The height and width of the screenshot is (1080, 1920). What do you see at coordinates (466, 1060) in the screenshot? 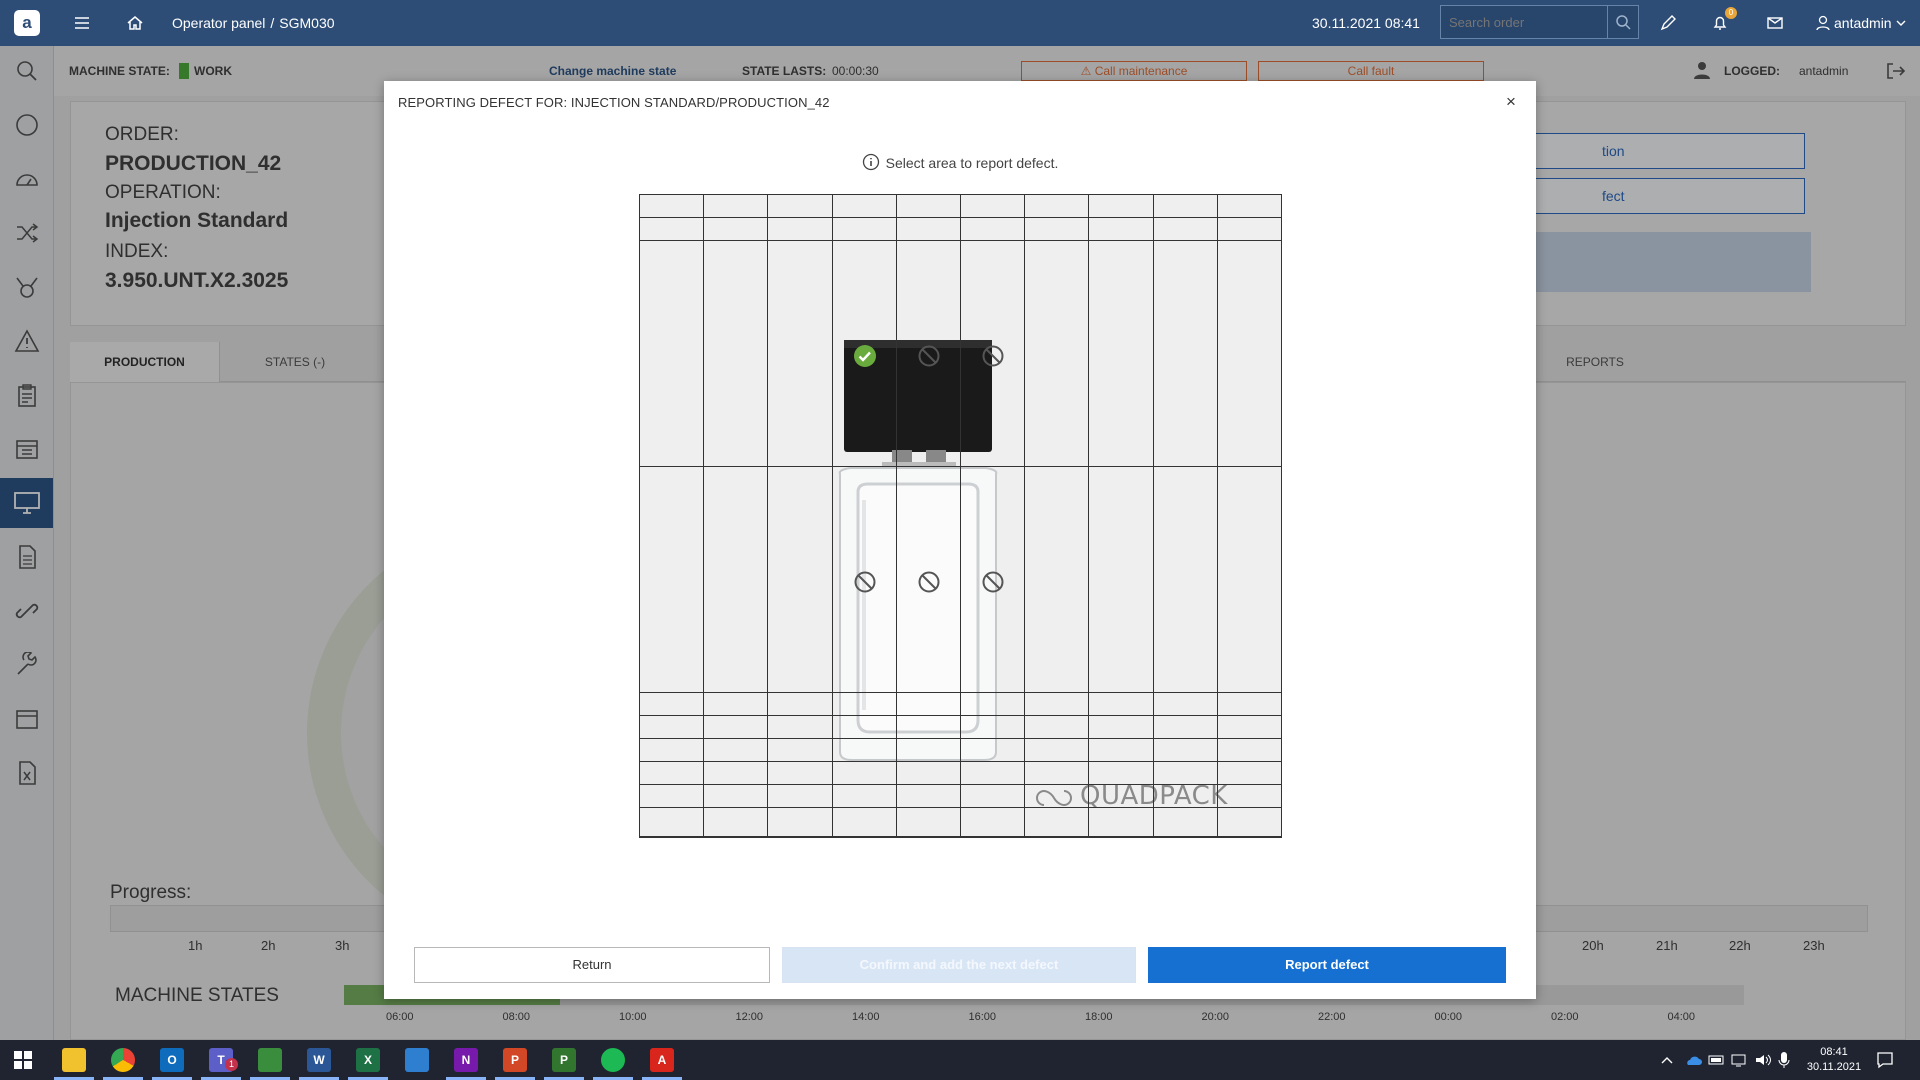
I see `onenote-icon: N` at bounding box center [466, 1060].